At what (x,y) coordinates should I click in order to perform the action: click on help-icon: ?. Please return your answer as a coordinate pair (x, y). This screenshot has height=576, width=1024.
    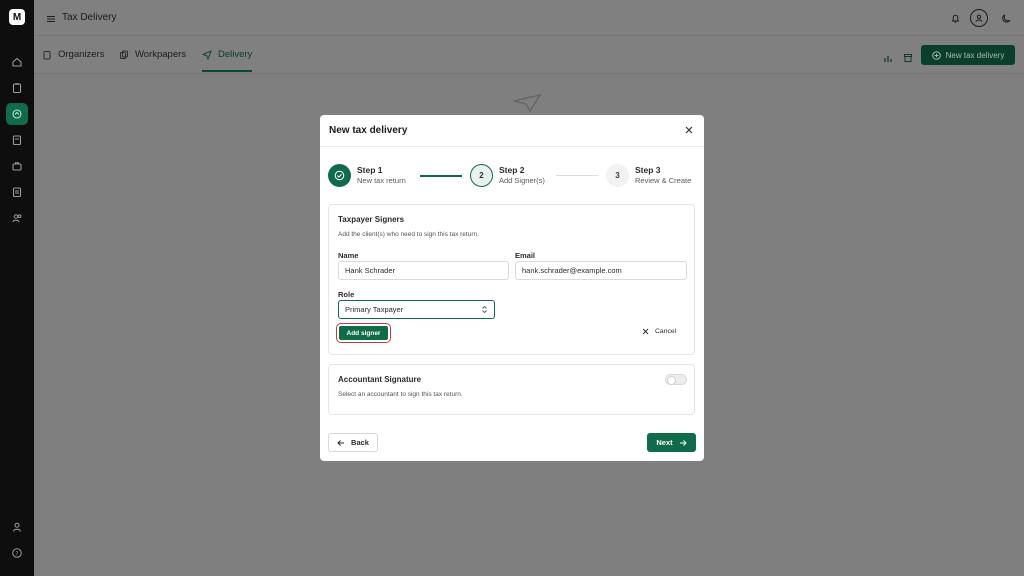
    Looking at the image, I should click on (17, 553).